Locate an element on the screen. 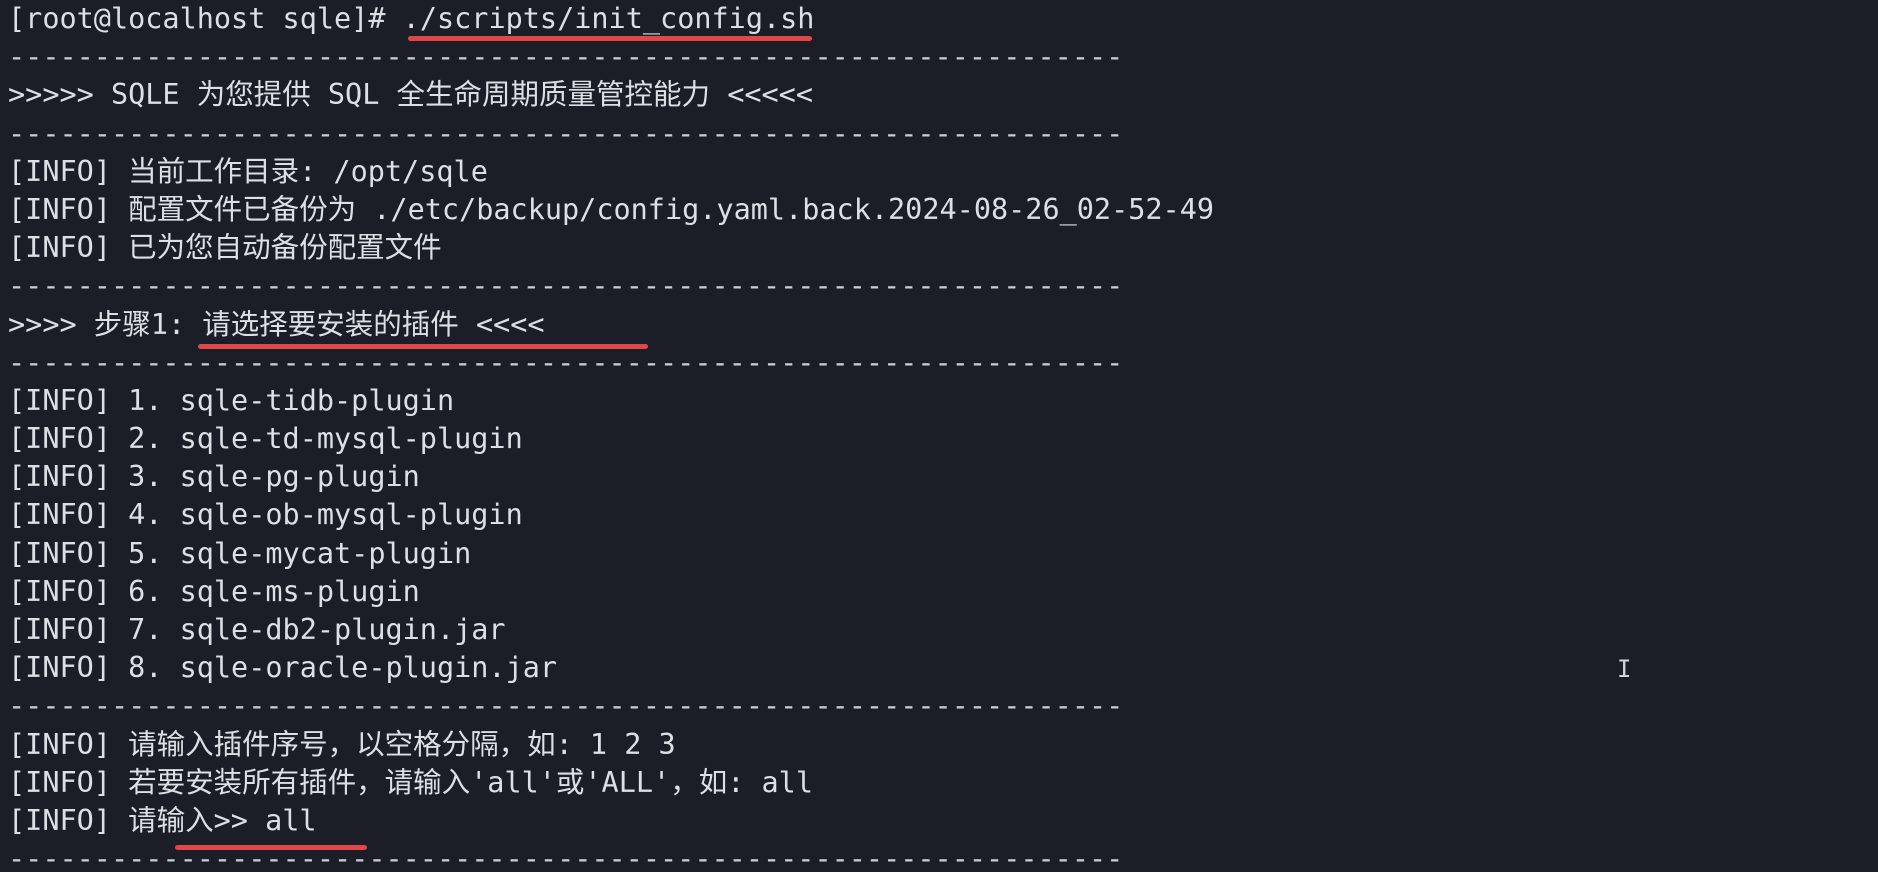 This screenshot has width=1878, height=872. info-line: [INFO] 当前工作目录: /opt/sqle is located at coordinates (248, 171).